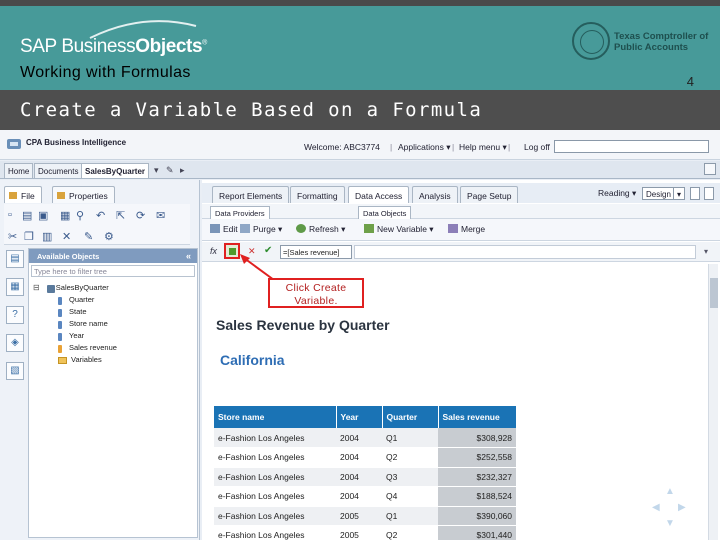 The height and width of the screenshot is (540, 720). Describe the element at coordinates (477, 457) in the screenshot. I see `table-cell: $252,558` at that location.